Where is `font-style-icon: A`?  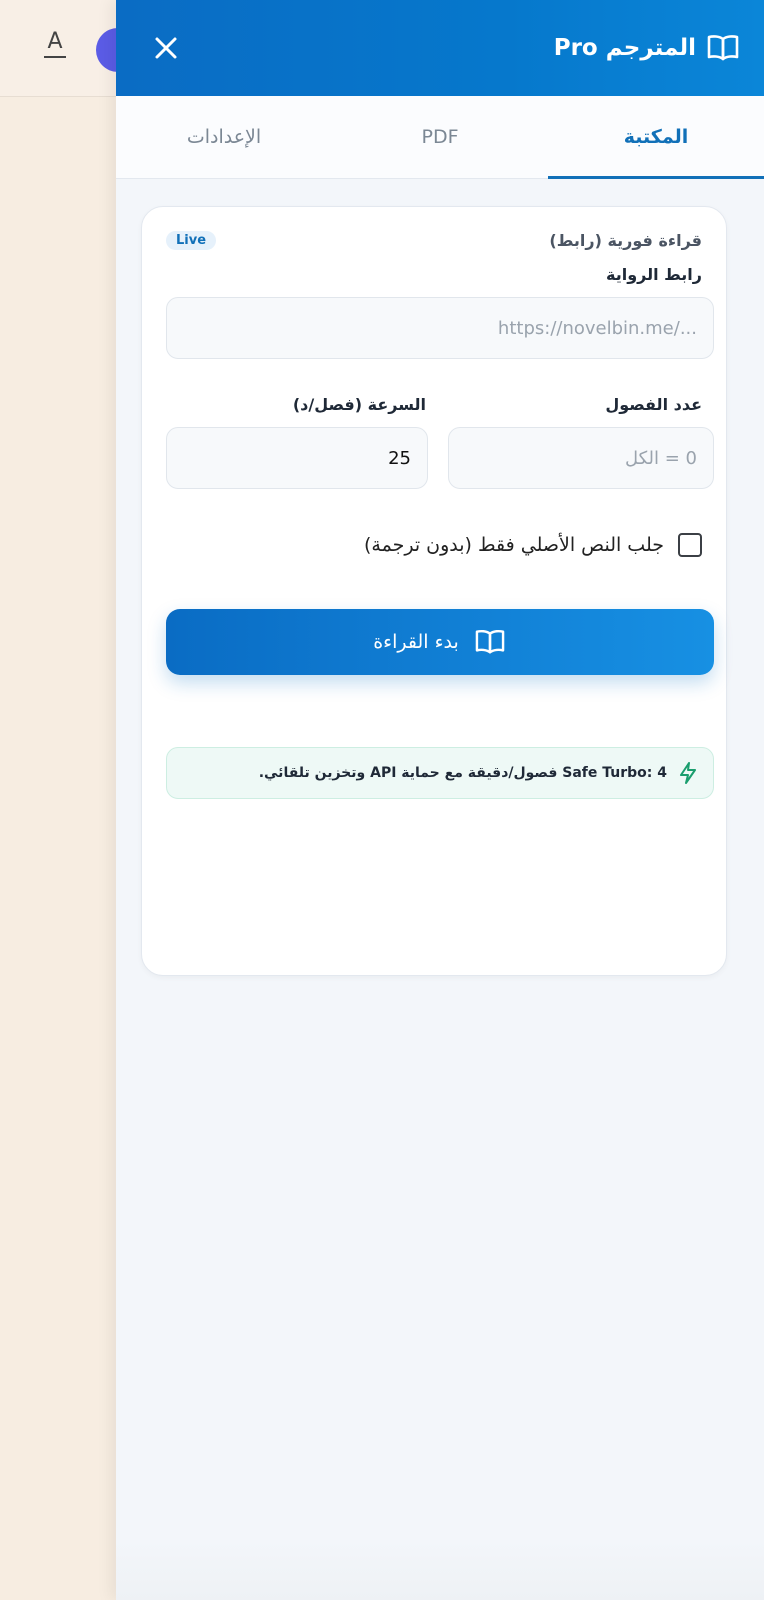 font-style-icon: A is located at coordinates (55, 44).